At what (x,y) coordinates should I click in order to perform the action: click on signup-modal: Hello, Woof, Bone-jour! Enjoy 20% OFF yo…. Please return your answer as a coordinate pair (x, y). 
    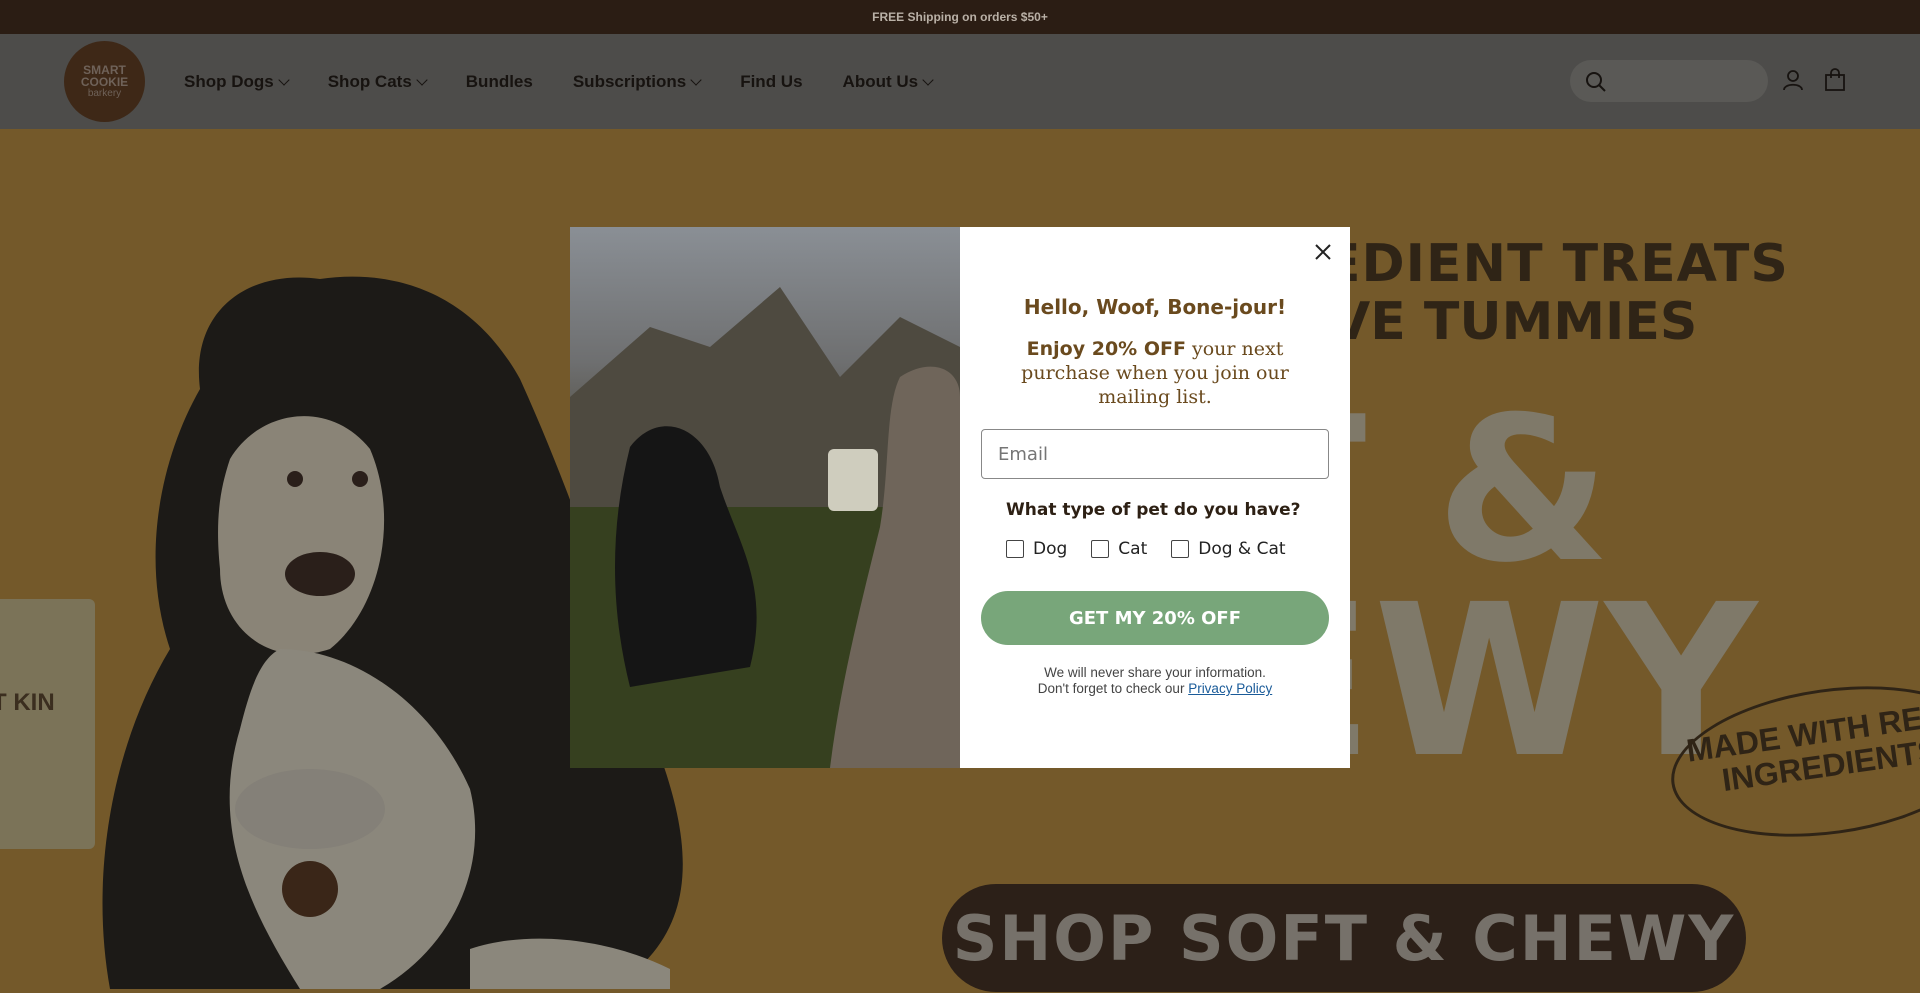
    Looking at the image, I should click on (1155, 497).